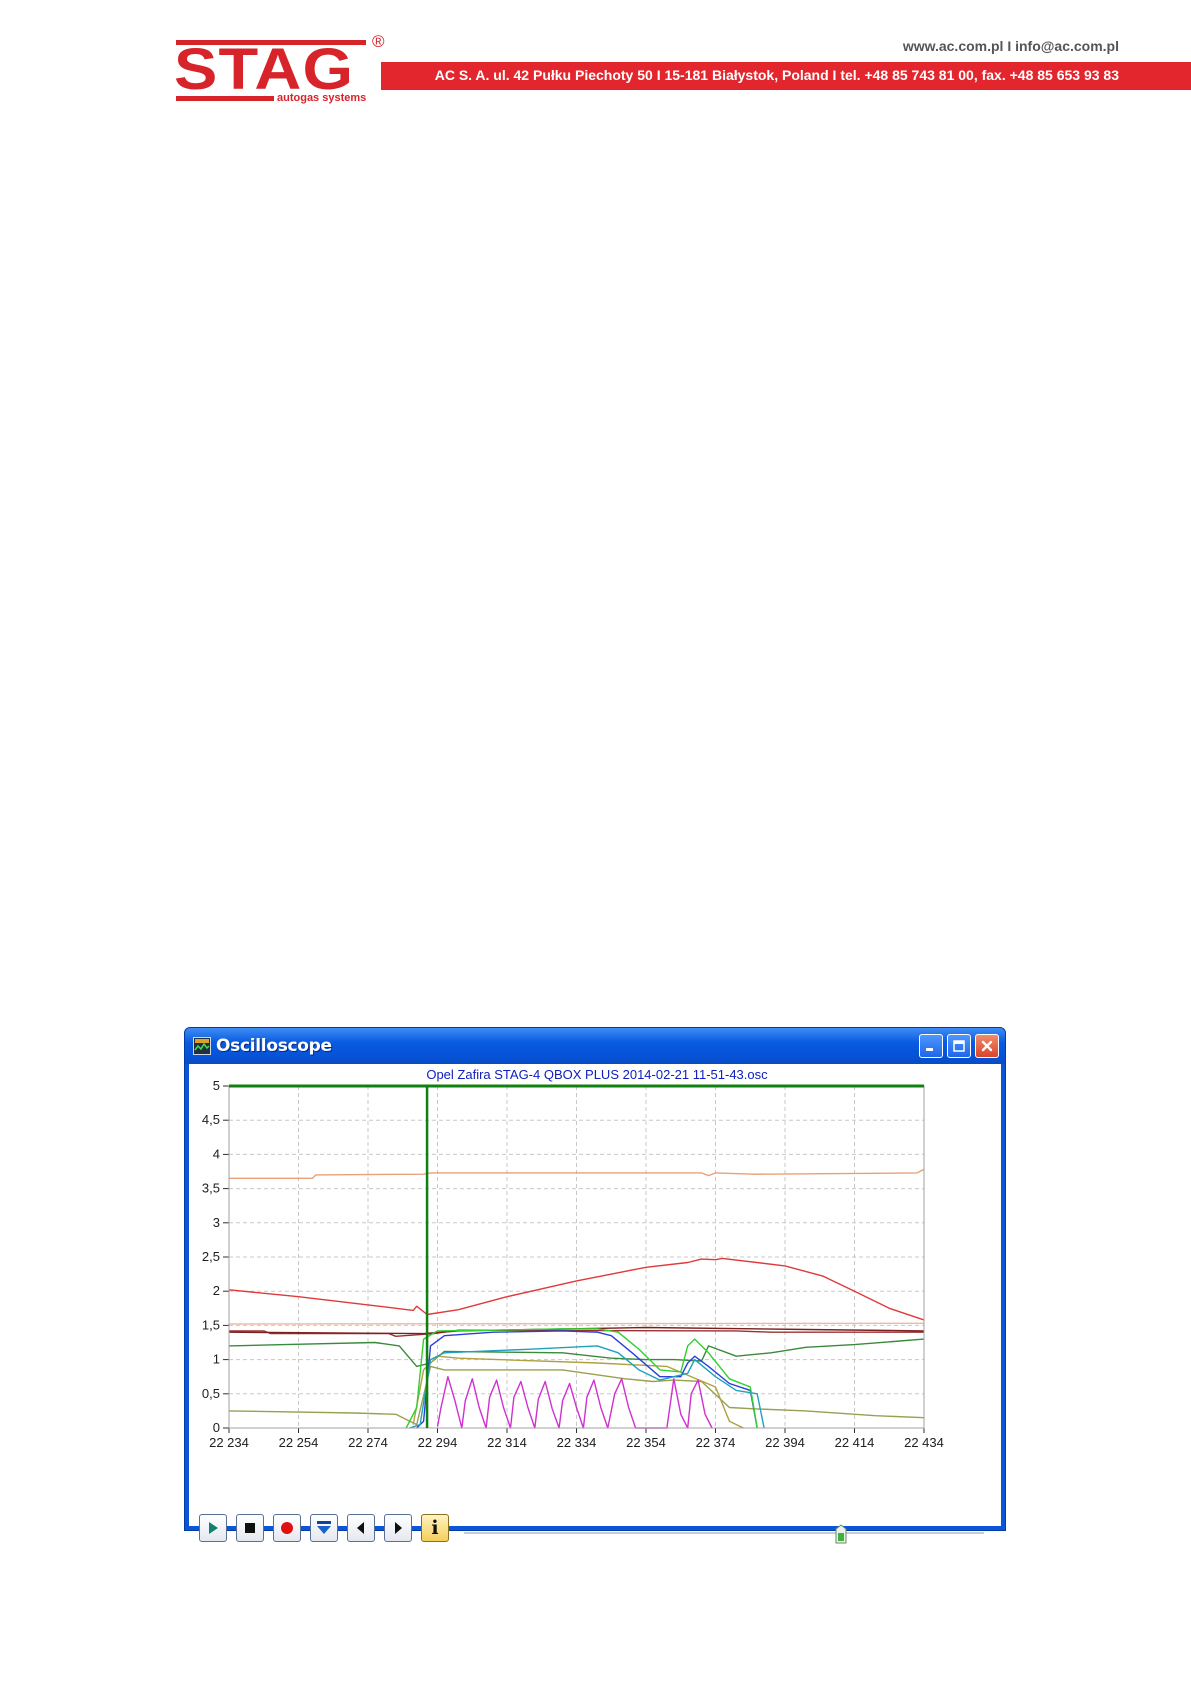  I want to click on x-tick-label: 22 394, so click(785, 1442).